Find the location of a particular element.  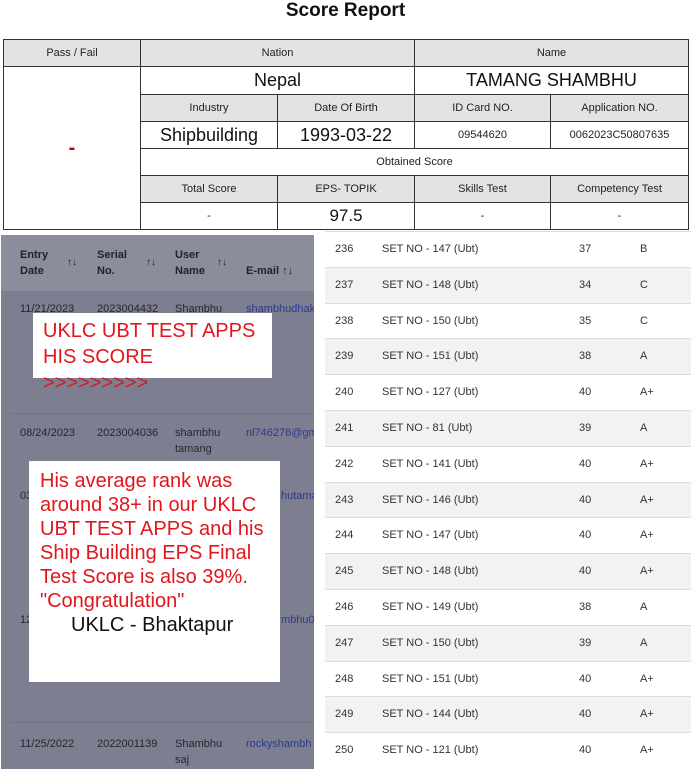

header-total-score: Total Score is located at coordinates (209, 189).